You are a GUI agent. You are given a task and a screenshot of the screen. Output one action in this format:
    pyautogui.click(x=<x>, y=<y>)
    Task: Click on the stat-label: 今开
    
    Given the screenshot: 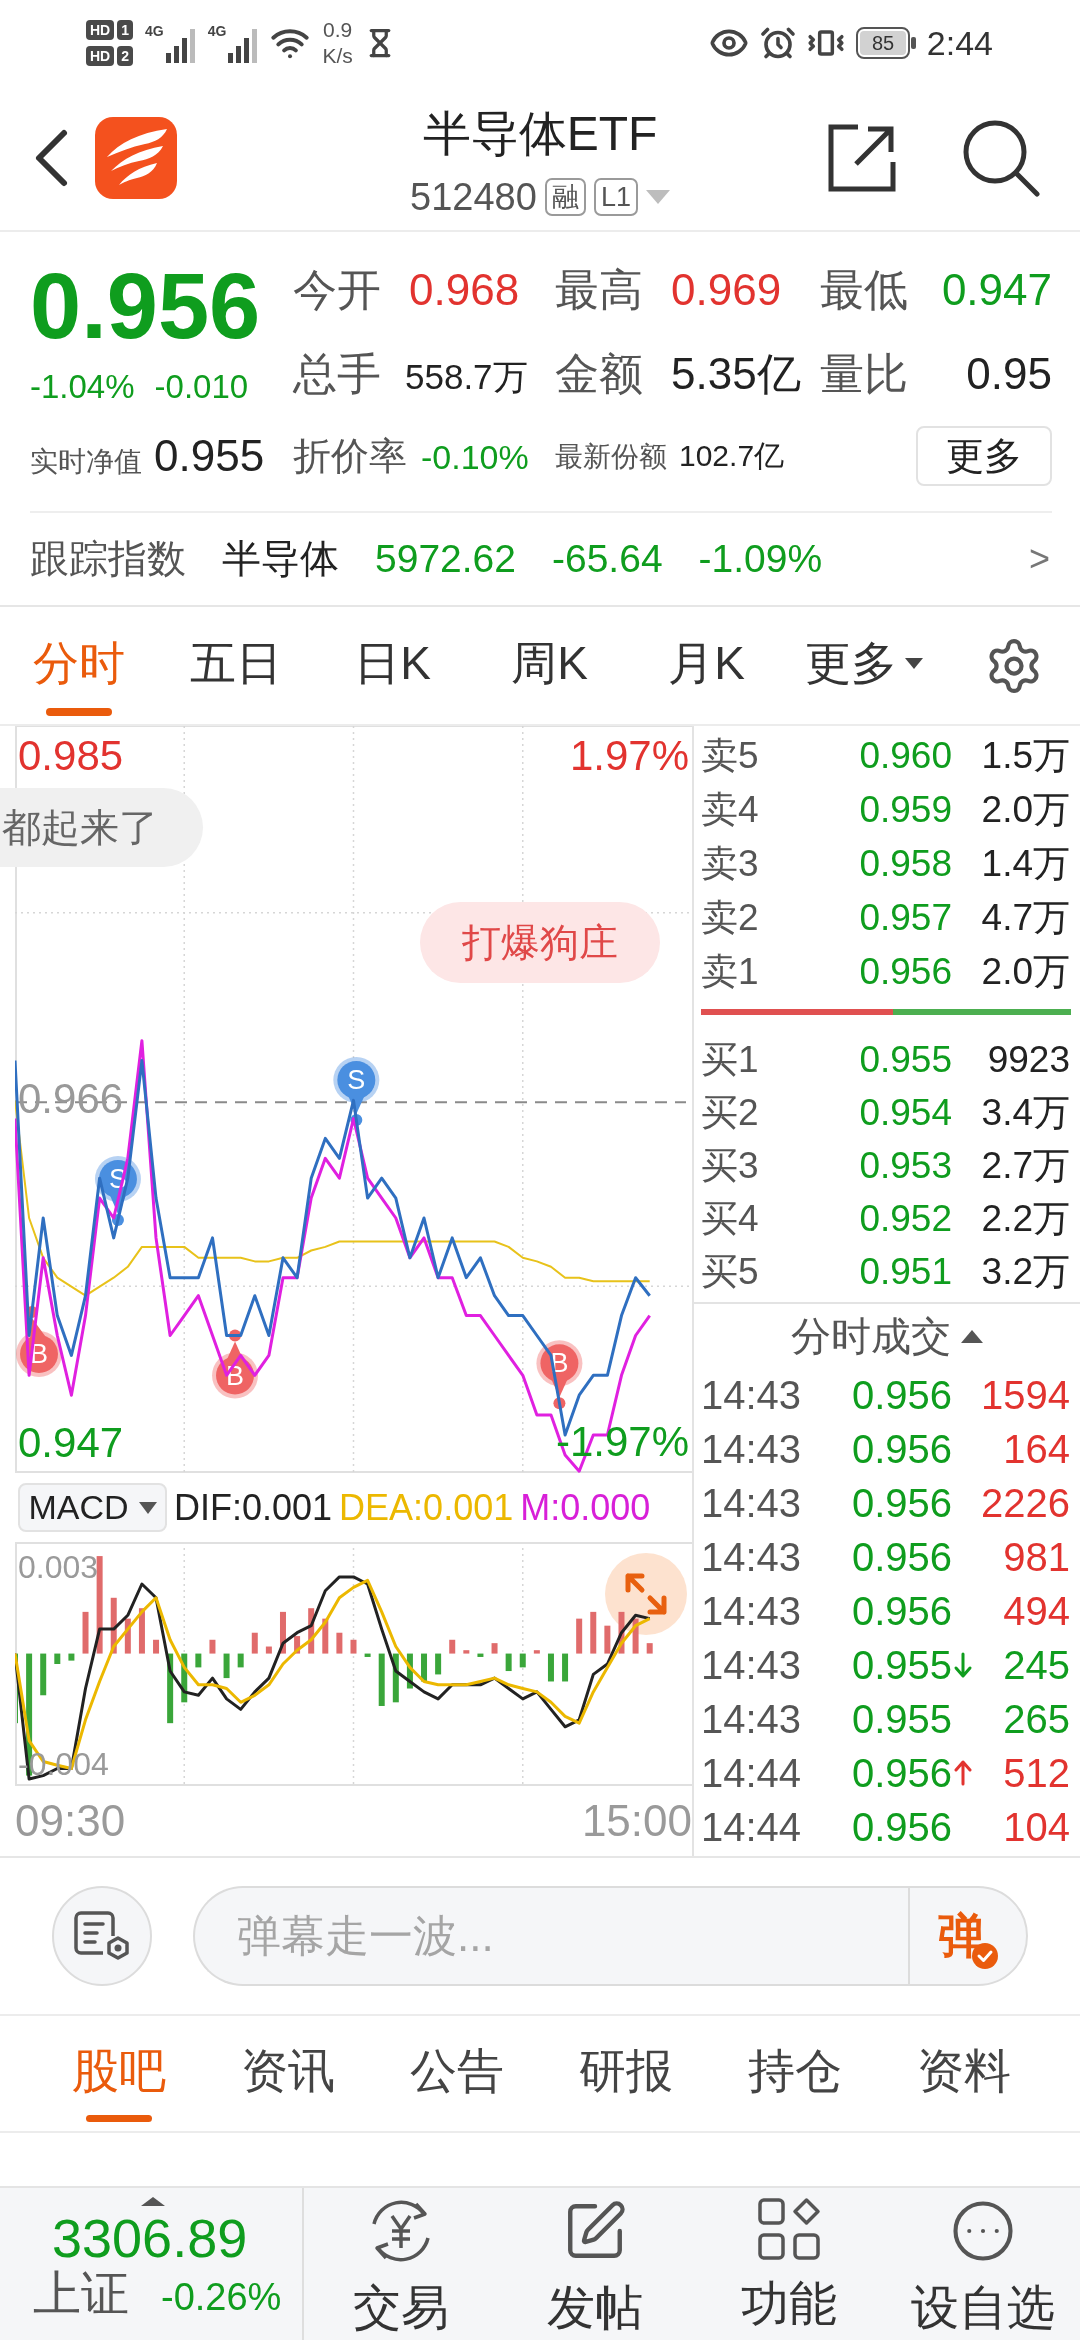 What is the action you would take?
    pyautogui.click(x=337, y=289)
    